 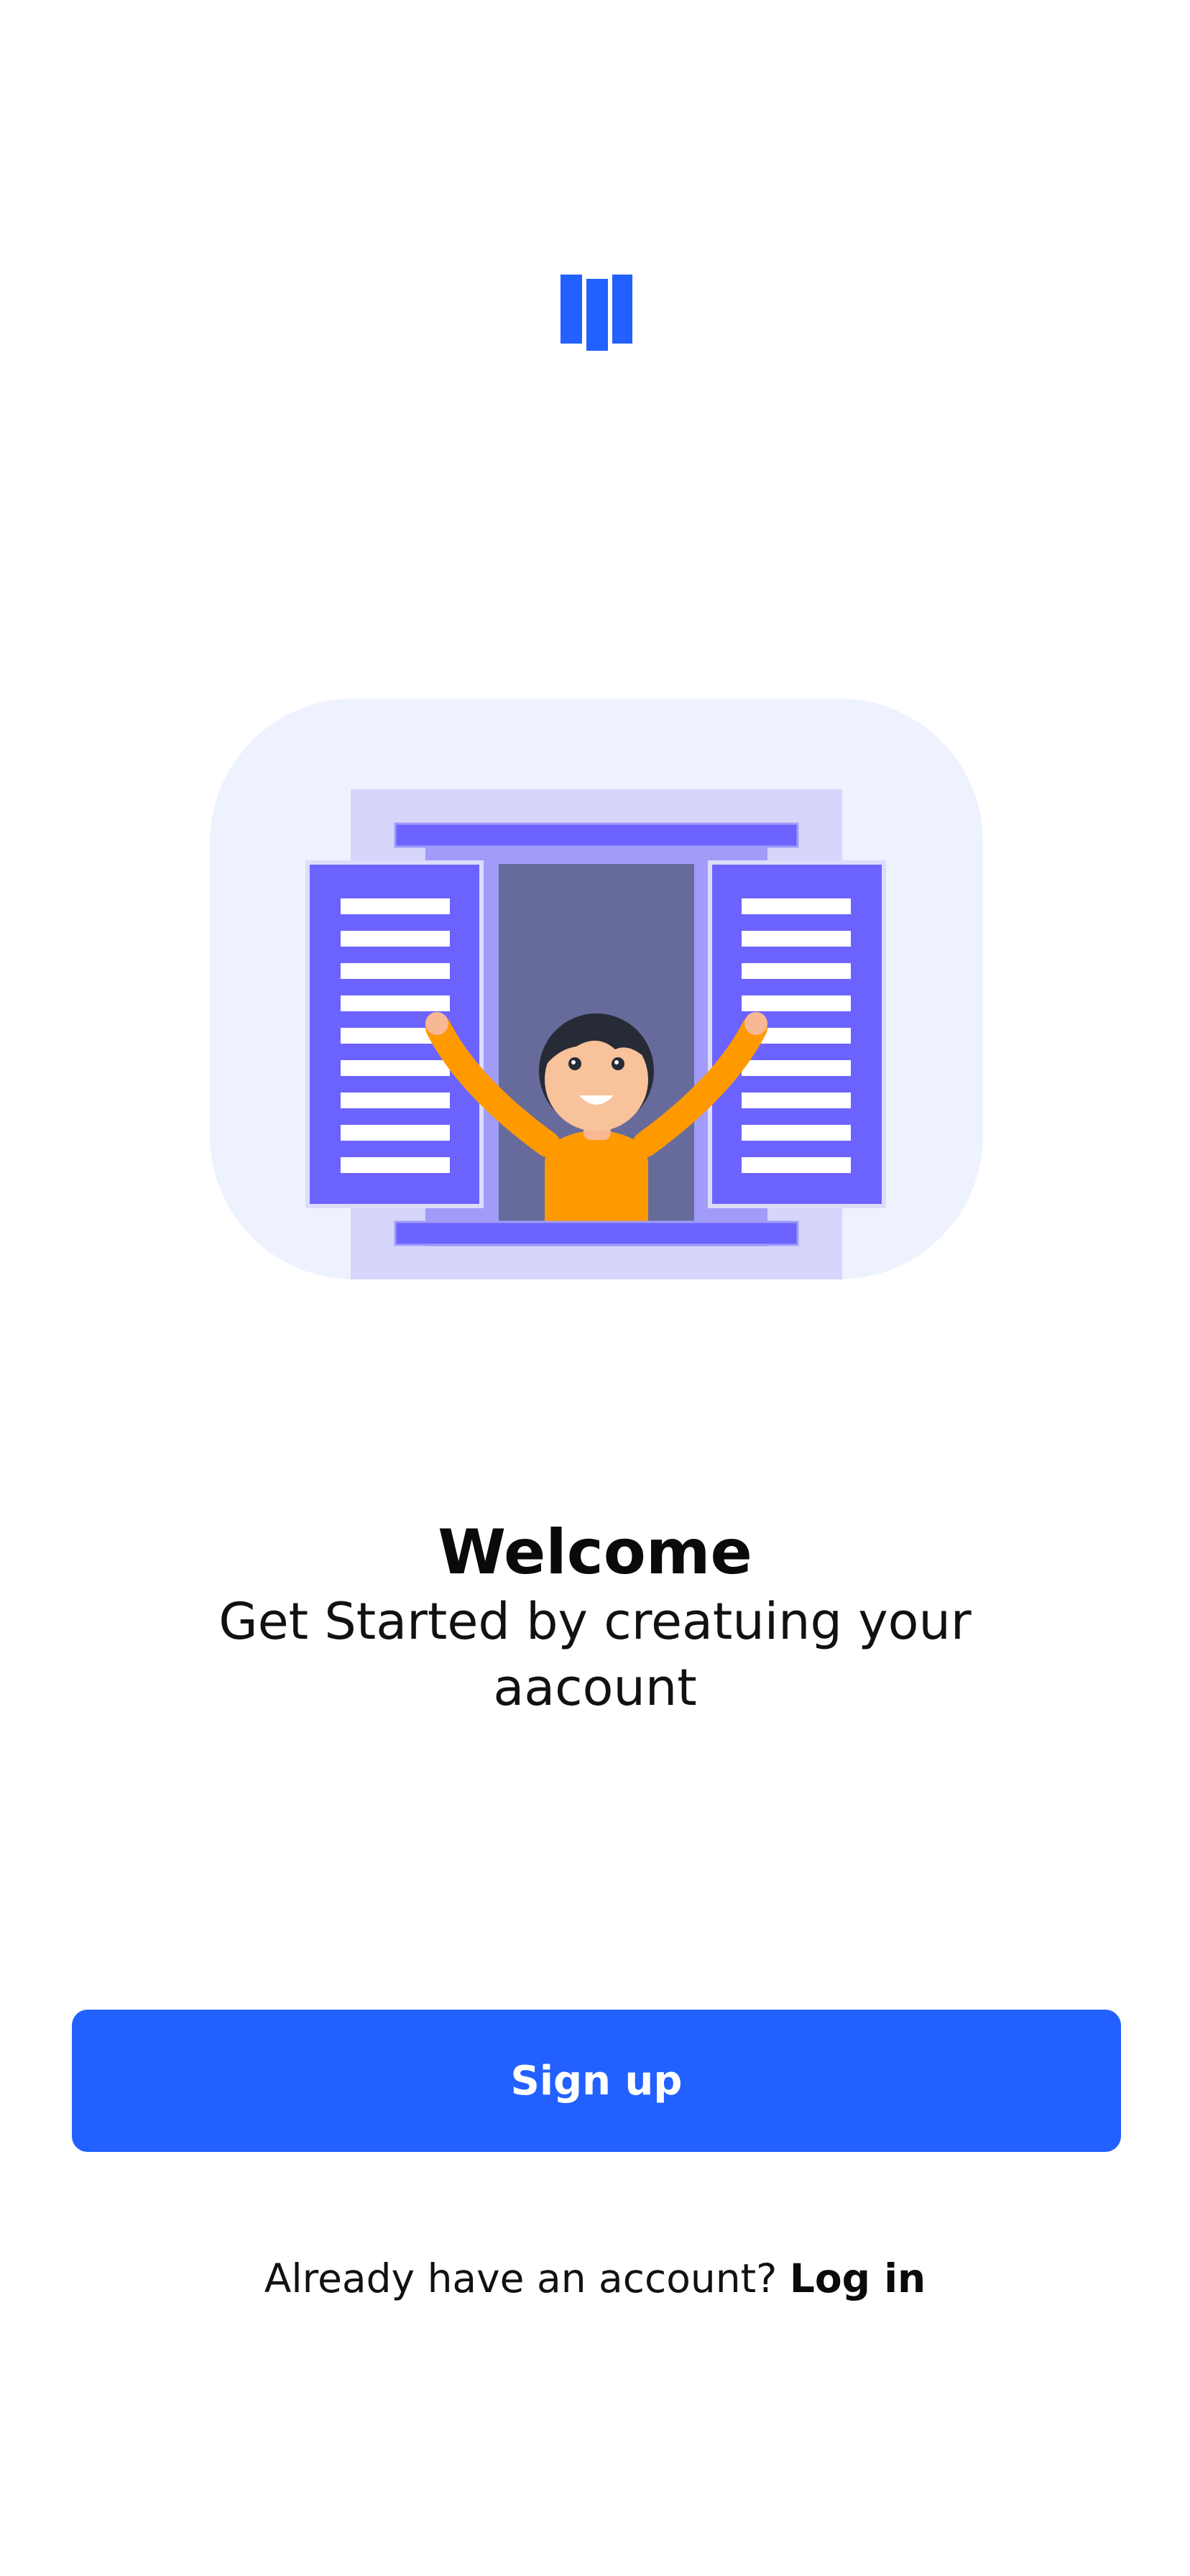 I want to click on login-prompt-row: Already have an account? Log in, so click(x=595, y=2278).